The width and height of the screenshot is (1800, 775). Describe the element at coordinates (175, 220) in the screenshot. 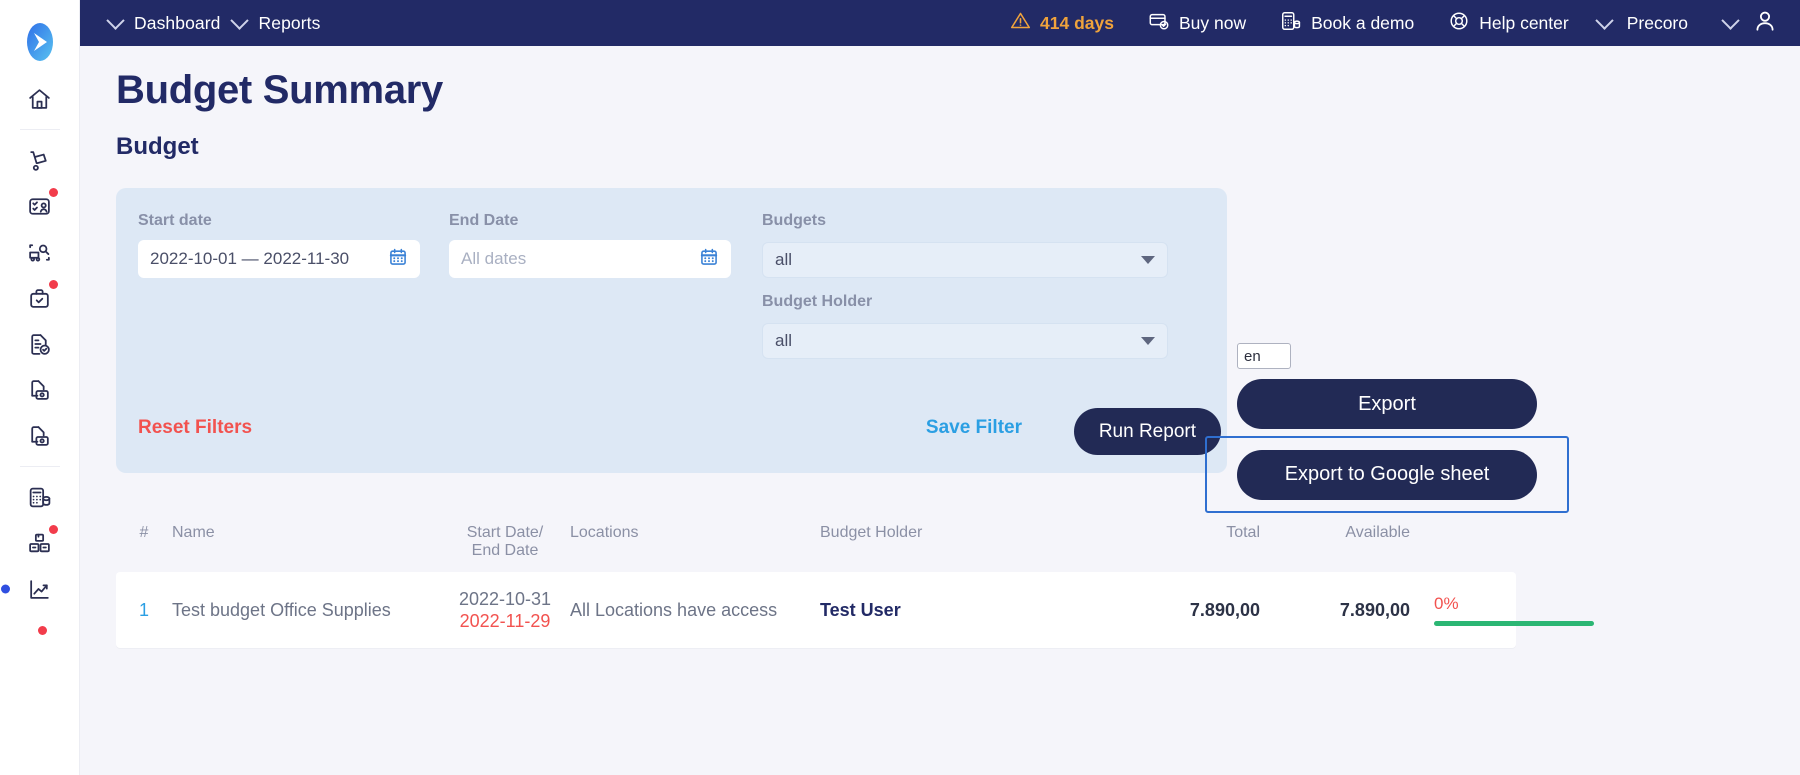

I see `start-date-label: Start date` at that location.